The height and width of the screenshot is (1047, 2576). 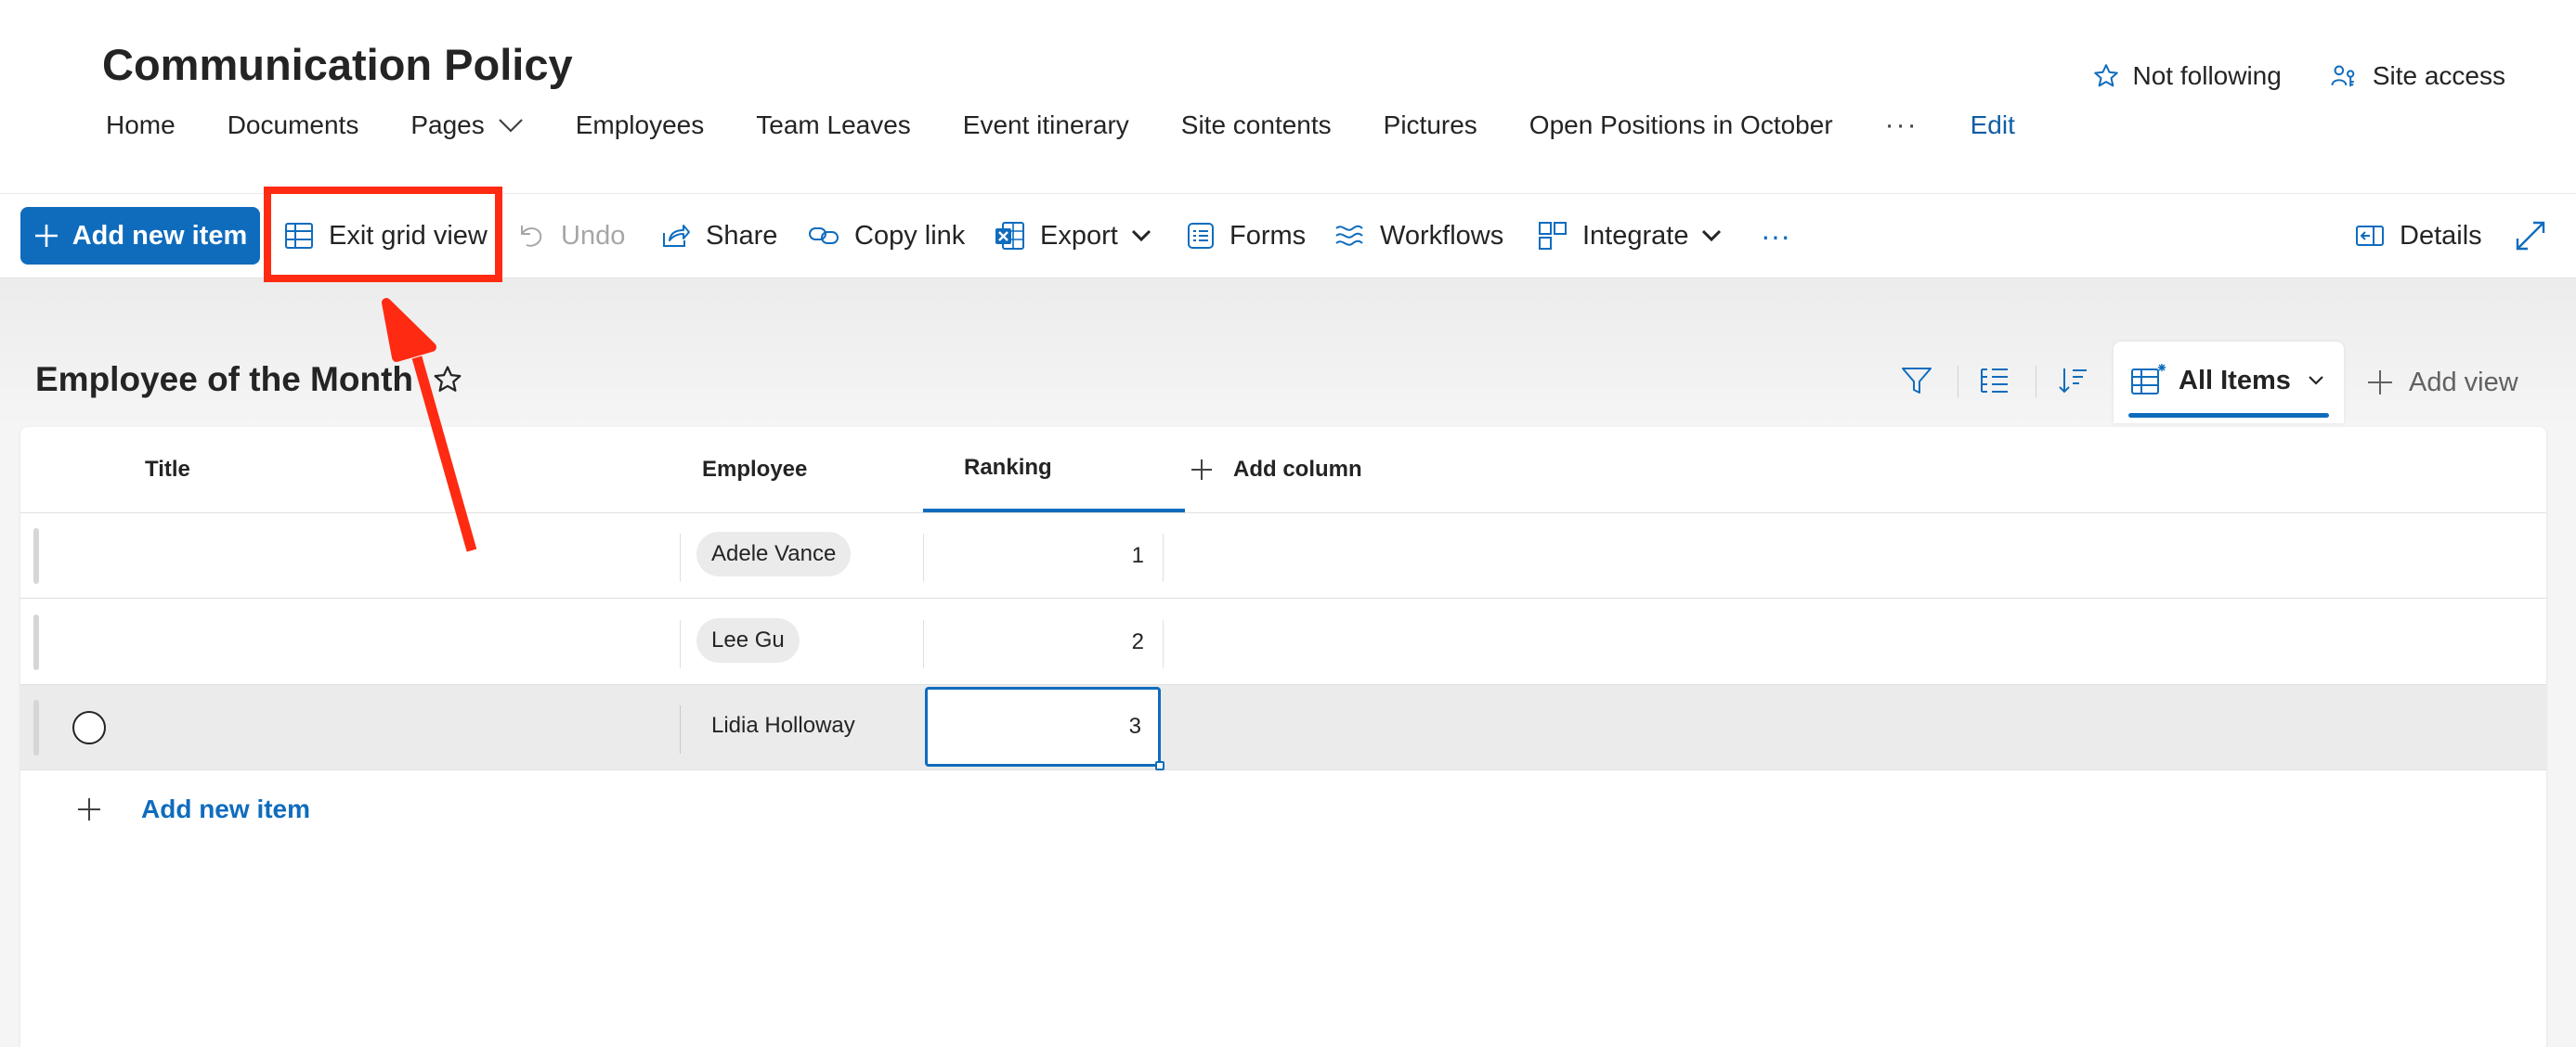 I want to click on list-indent-icon, so click(x=1994, y=381).